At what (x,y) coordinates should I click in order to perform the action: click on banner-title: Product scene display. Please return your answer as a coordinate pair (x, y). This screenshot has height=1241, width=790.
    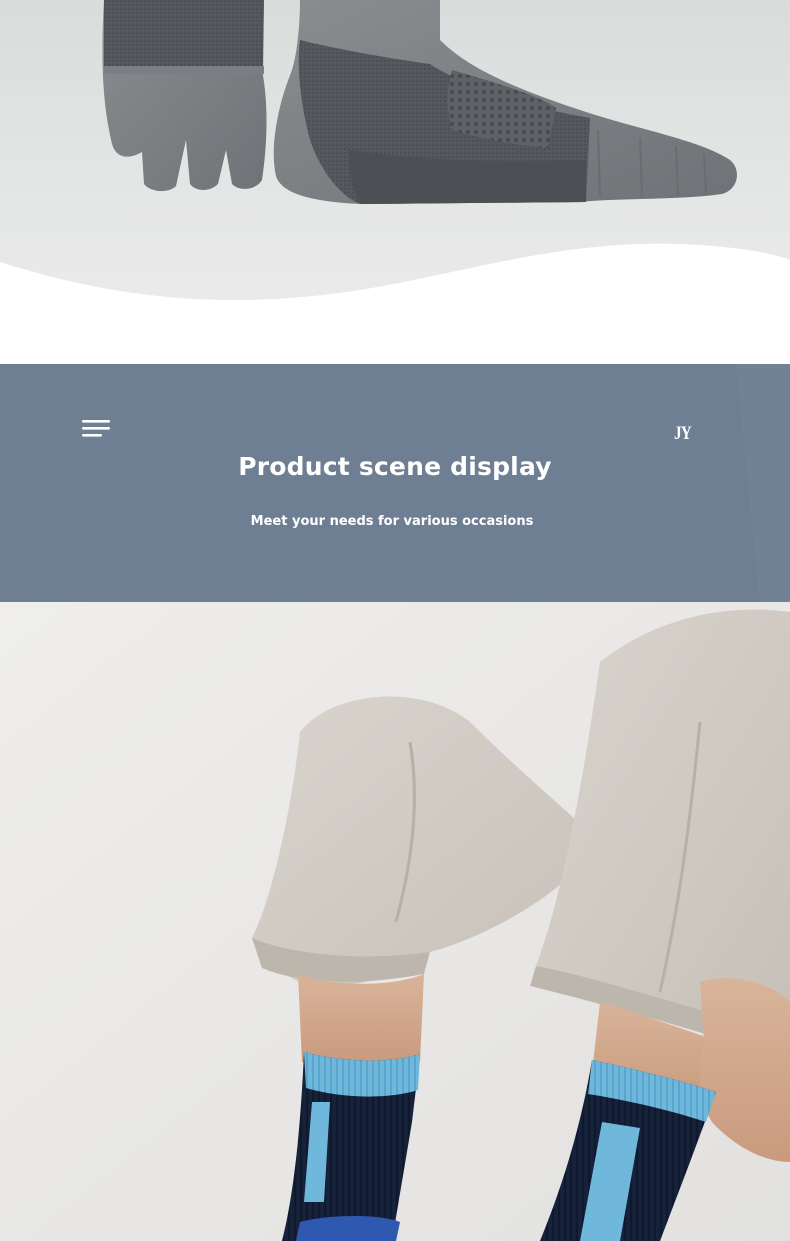
    Looking at the image, I should click on (395, 466).